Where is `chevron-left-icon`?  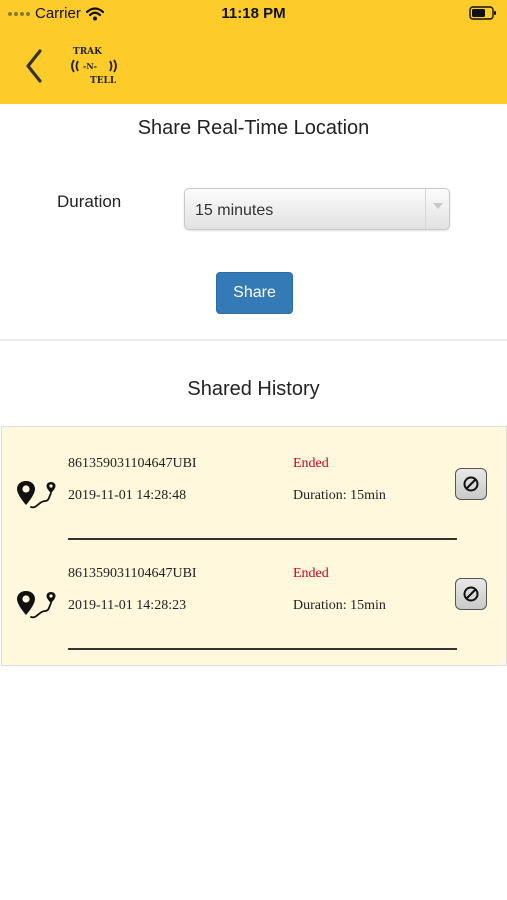
chevron-left-icon is located at coordinates (34, 66).